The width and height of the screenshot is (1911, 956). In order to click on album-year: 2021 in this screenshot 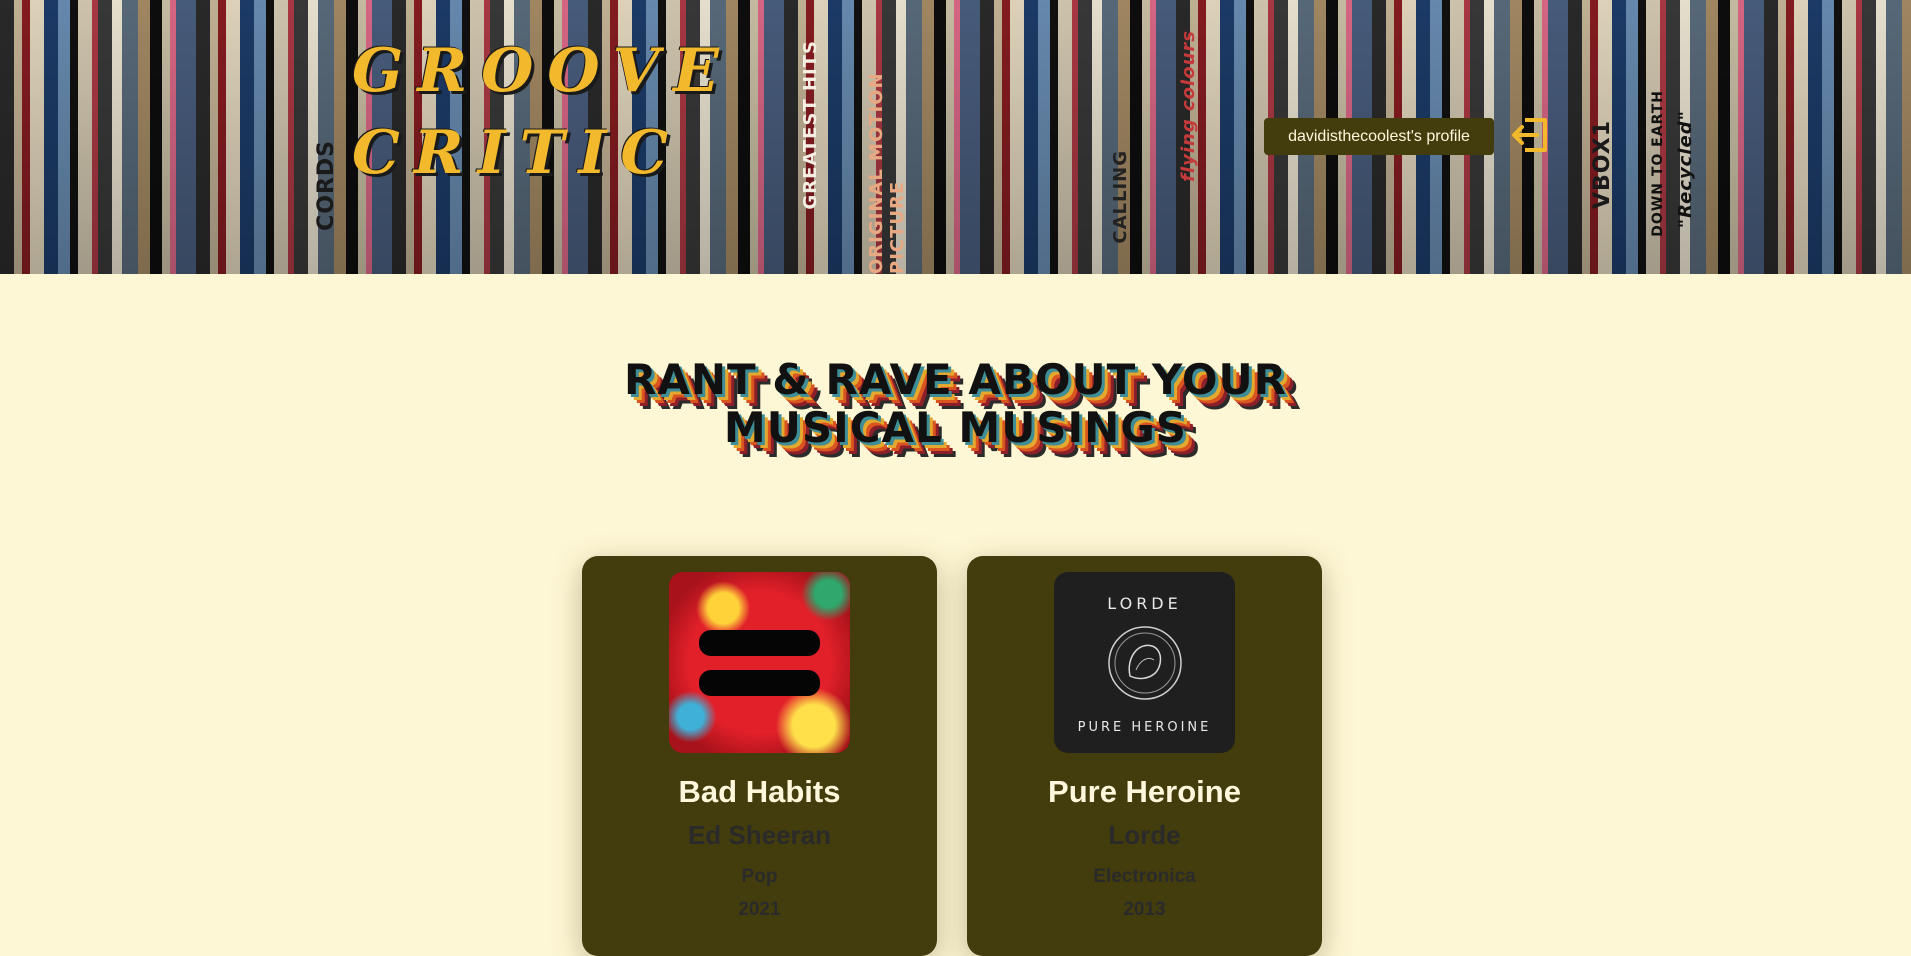, I will do `click(759, 909)`.